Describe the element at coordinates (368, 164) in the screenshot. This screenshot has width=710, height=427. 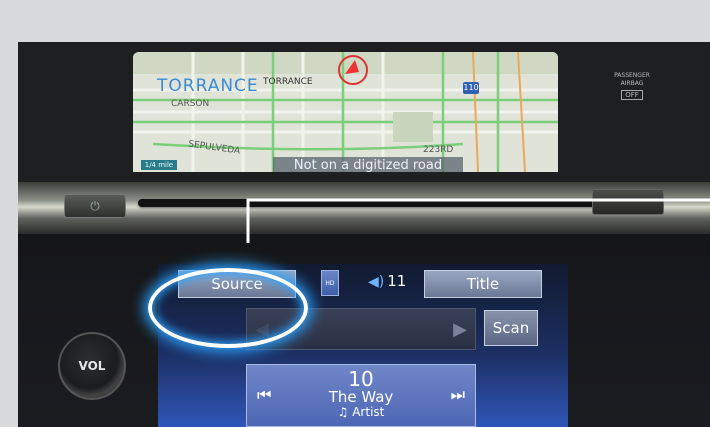
I see `map-status-banner: Not on a digitized road` at that location.